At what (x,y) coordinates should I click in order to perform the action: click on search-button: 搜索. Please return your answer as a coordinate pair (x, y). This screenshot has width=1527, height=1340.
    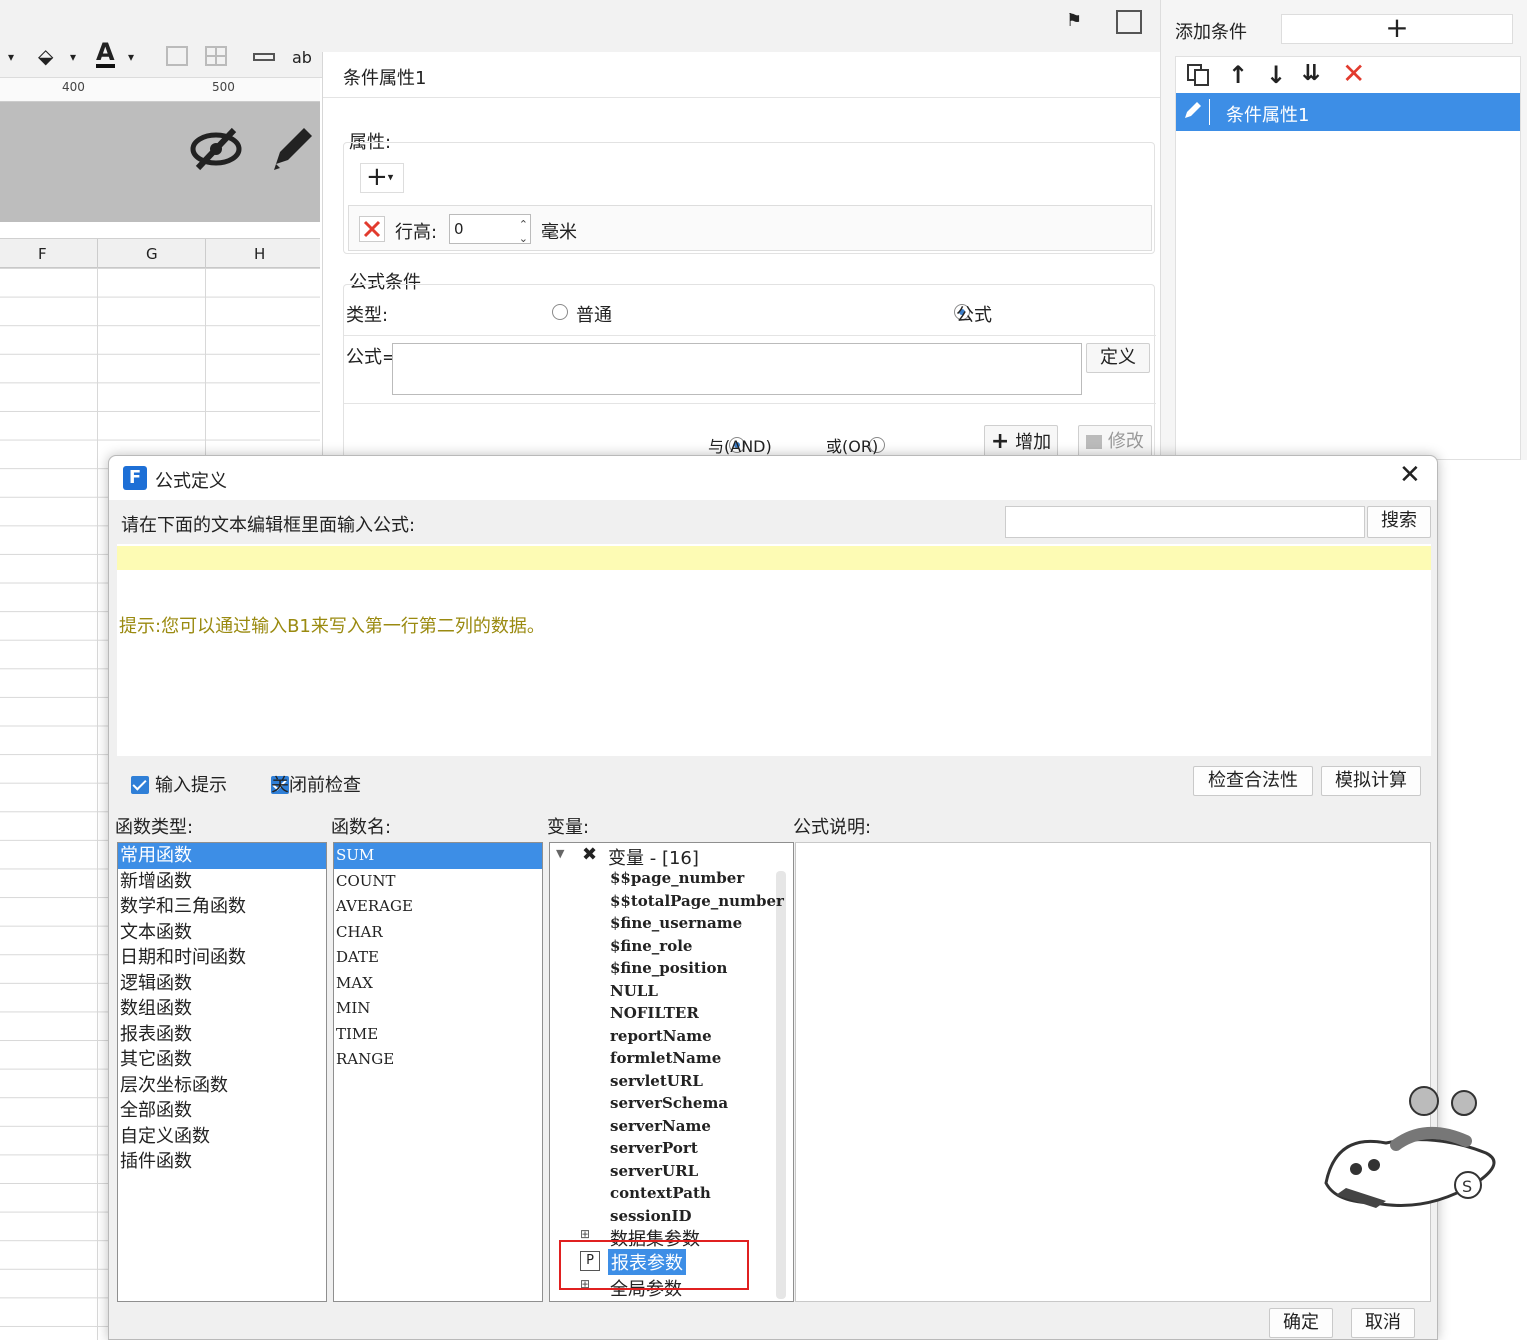
    Looking at the image, I should click on (1399, 522).